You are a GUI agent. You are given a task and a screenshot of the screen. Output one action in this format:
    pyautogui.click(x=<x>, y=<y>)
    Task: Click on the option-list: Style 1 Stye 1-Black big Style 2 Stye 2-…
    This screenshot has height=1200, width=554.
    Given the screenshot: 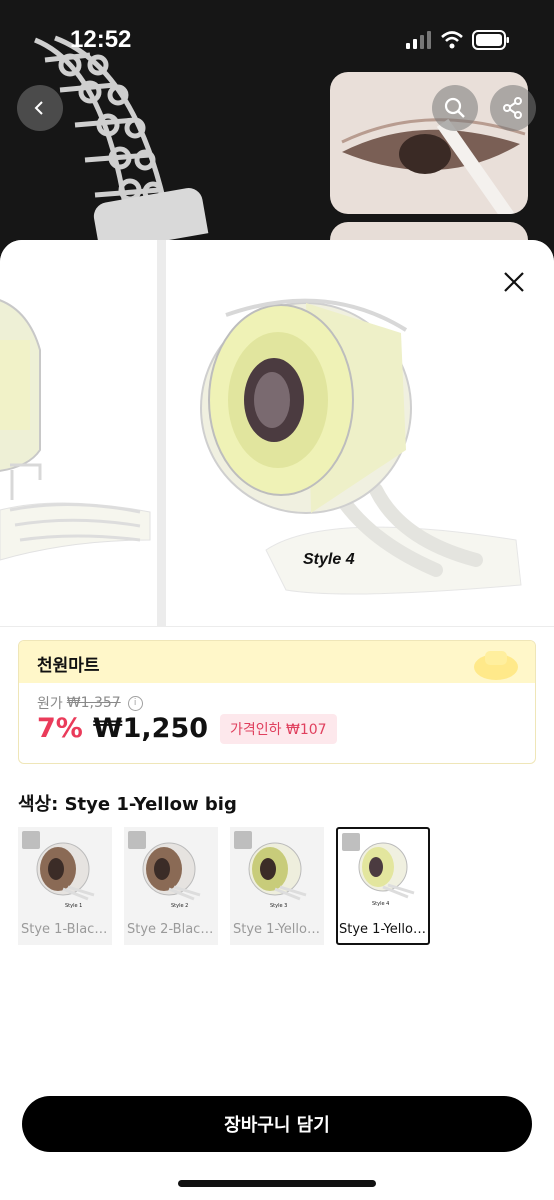 What is the action you would take?
    pyautogui.click(x=224, y=886)
    